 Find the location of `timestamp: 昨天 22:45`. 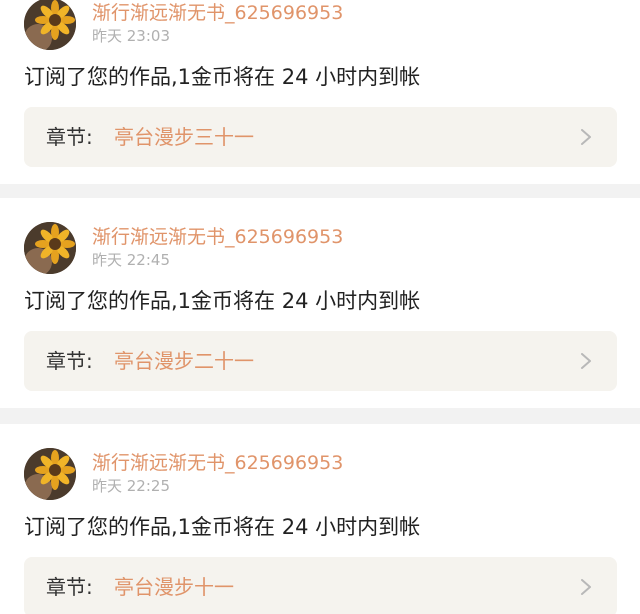

timestamp: 昨天 22:45 is located at coordinates (131, 260).